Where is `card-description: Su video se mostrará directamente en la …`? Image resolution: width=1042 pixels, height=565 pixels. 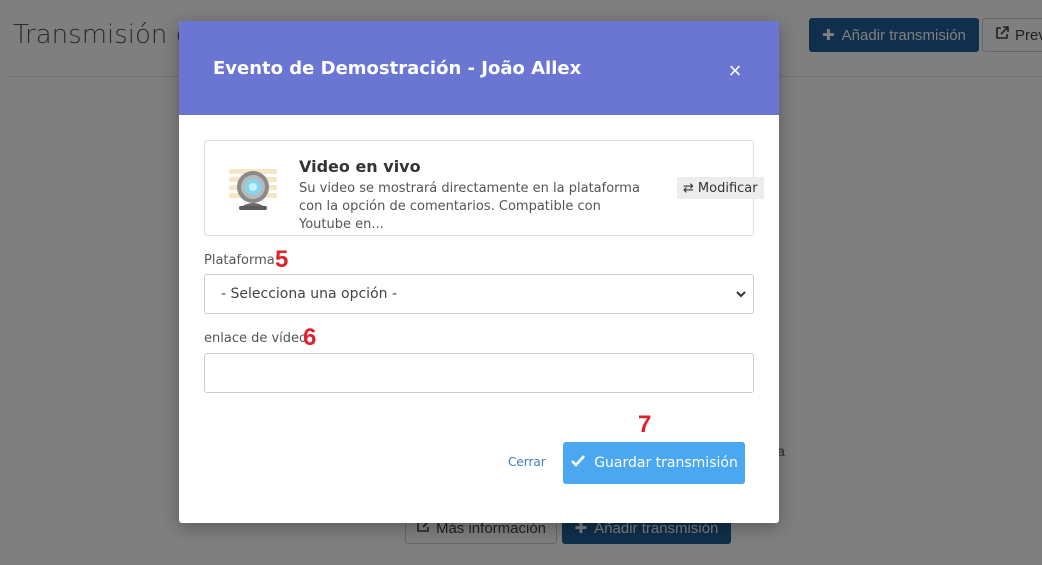 card-description: Su video se mostrará directamente en la … is located at coordinates (469, 206).